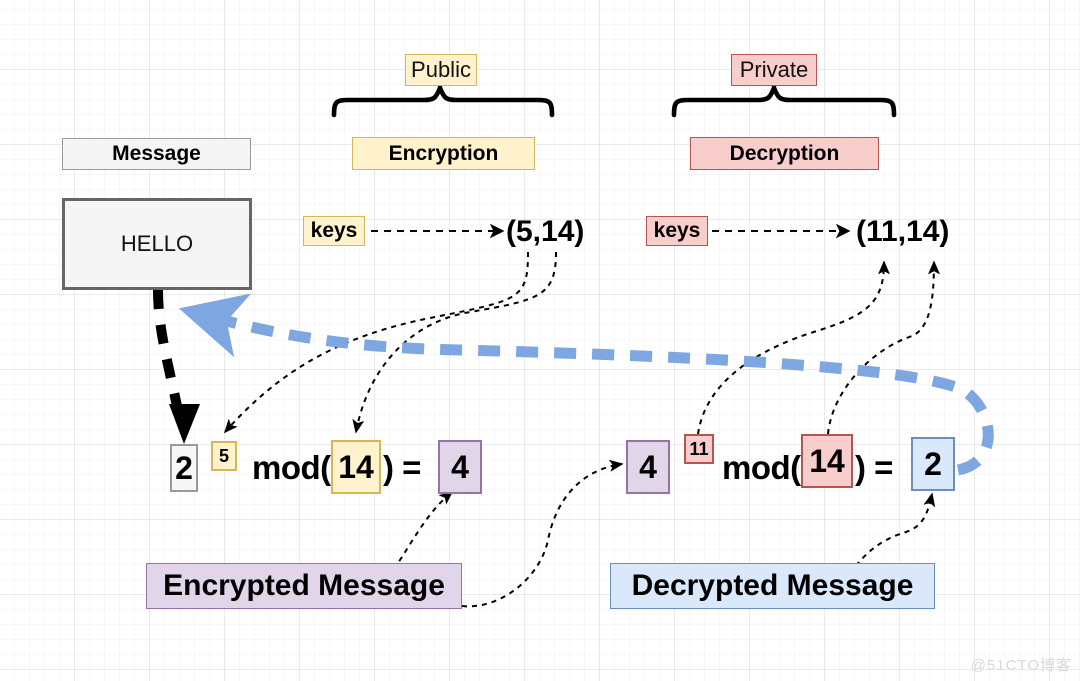 Image resolution: width=1080 pixels, height=681 pixels. What do you see at coordinates (454, 342) in the screenshot?
I see `arrow-public-mod-to-formula-mod` at bounding box center [454, 342].